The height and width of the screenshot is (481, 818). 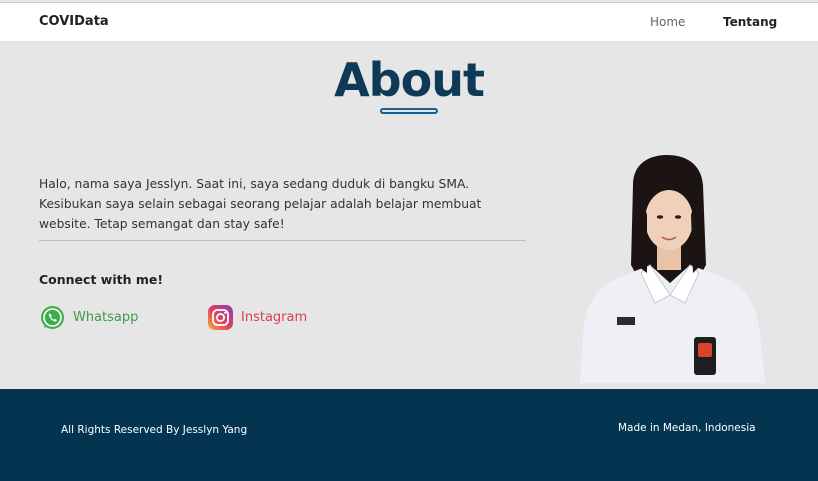 What do you see at coordinates (274, 317) in the screenshot?
I see `instagram-label: Instagram` at bounding box center [274, 317].